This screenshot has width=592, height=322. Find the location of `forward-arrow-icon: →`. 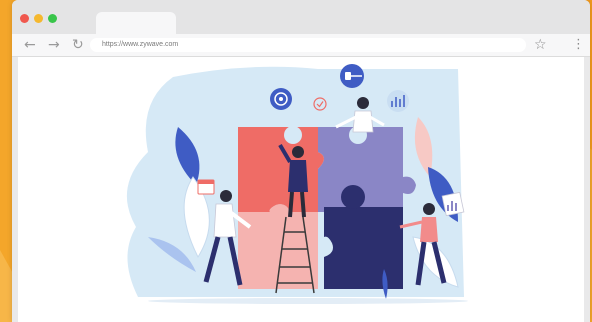

forward-arrow-icon: → is located at coordinates (54, 45).